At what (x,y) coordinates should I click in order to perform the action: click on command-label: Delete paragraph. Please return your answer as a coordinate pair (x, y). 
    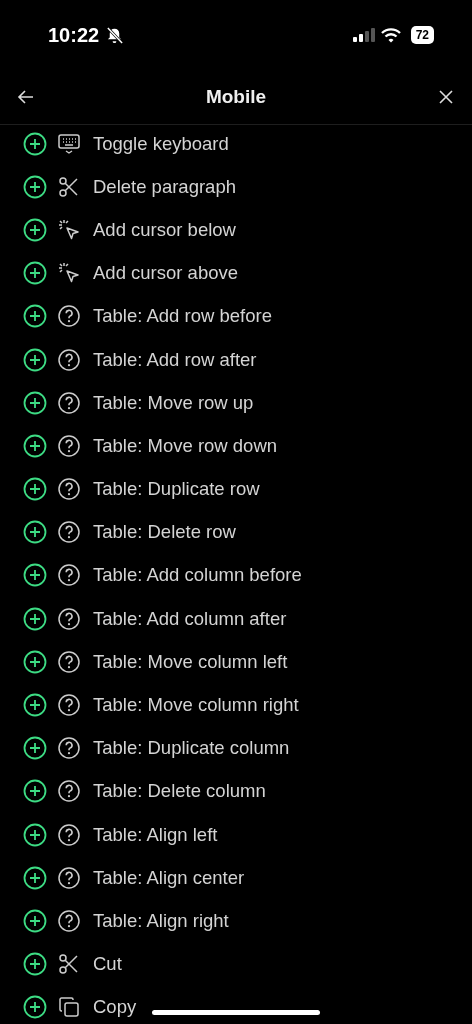
    Looking at the image, I should click on (164, 186).